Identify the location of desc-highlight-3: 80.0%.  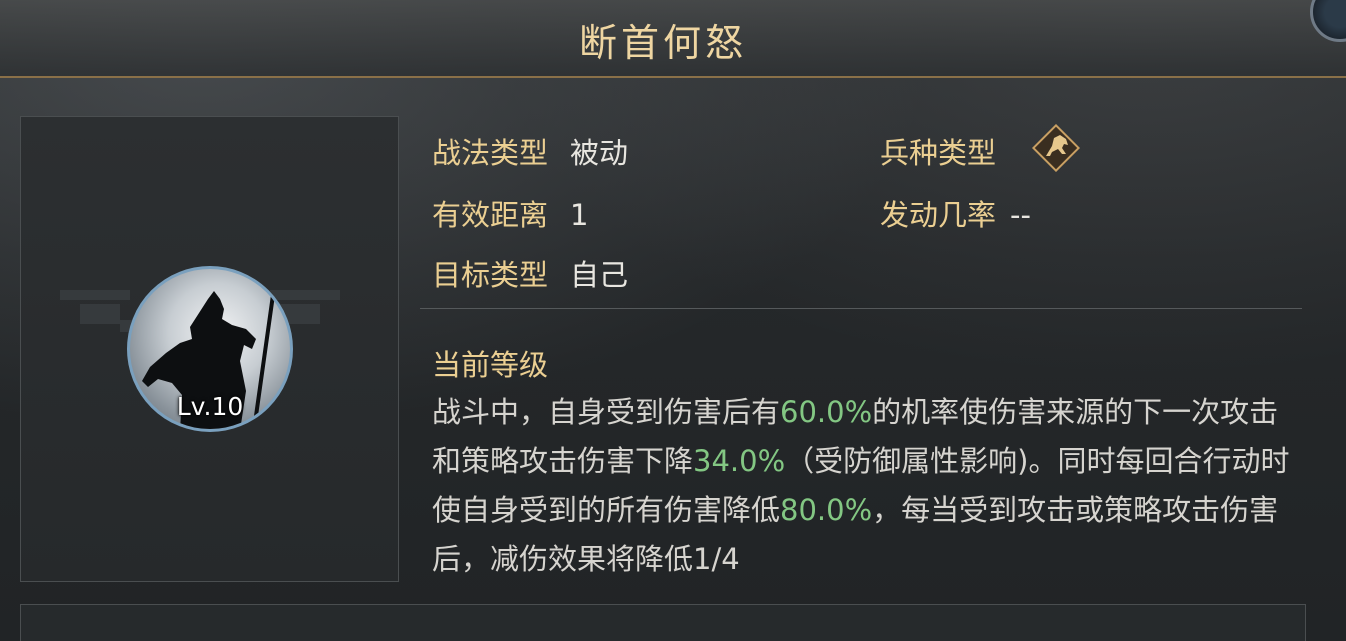
(826, 510).